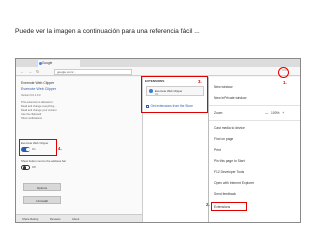 The image size is (320, 240). What do you see at coordinates (225, 194) in the screenshot?
I see `menu-item-send-feedback: Send feedback` at bounding box center [225, 194].